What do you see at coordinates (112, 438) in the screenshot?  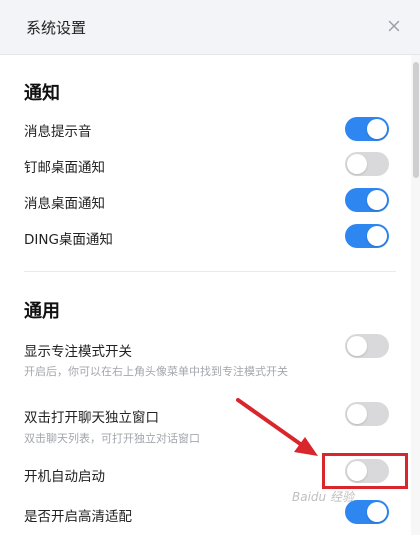 I see `setting-desc-double-click-window: 双击聊天列表，可打开独立对话窗口` at bounding box center [112, 438].